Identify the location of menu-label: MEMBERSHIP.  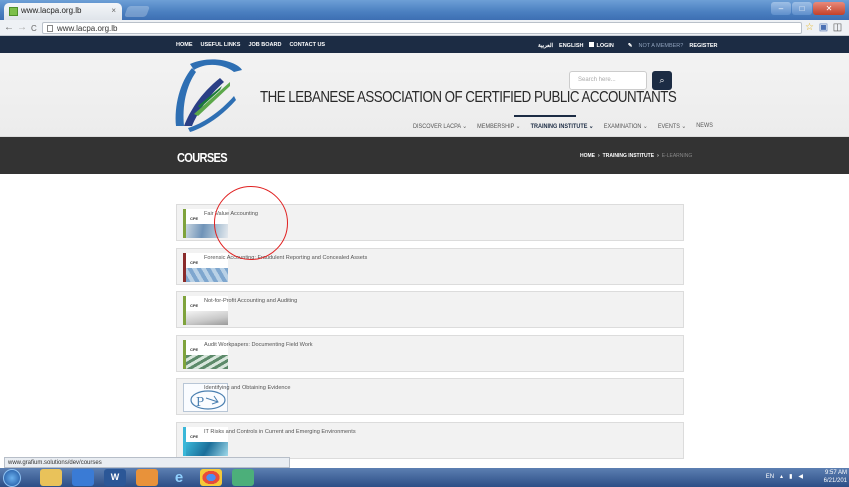
(496, 126).